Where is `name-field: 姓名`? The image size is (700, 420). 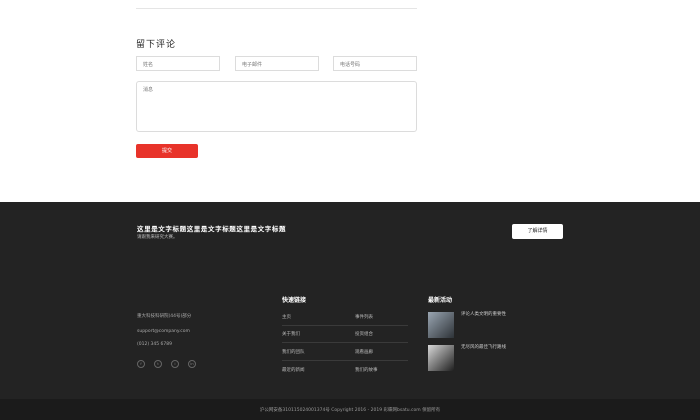
name-field: 姓名 is located at coordinates (178, 63).